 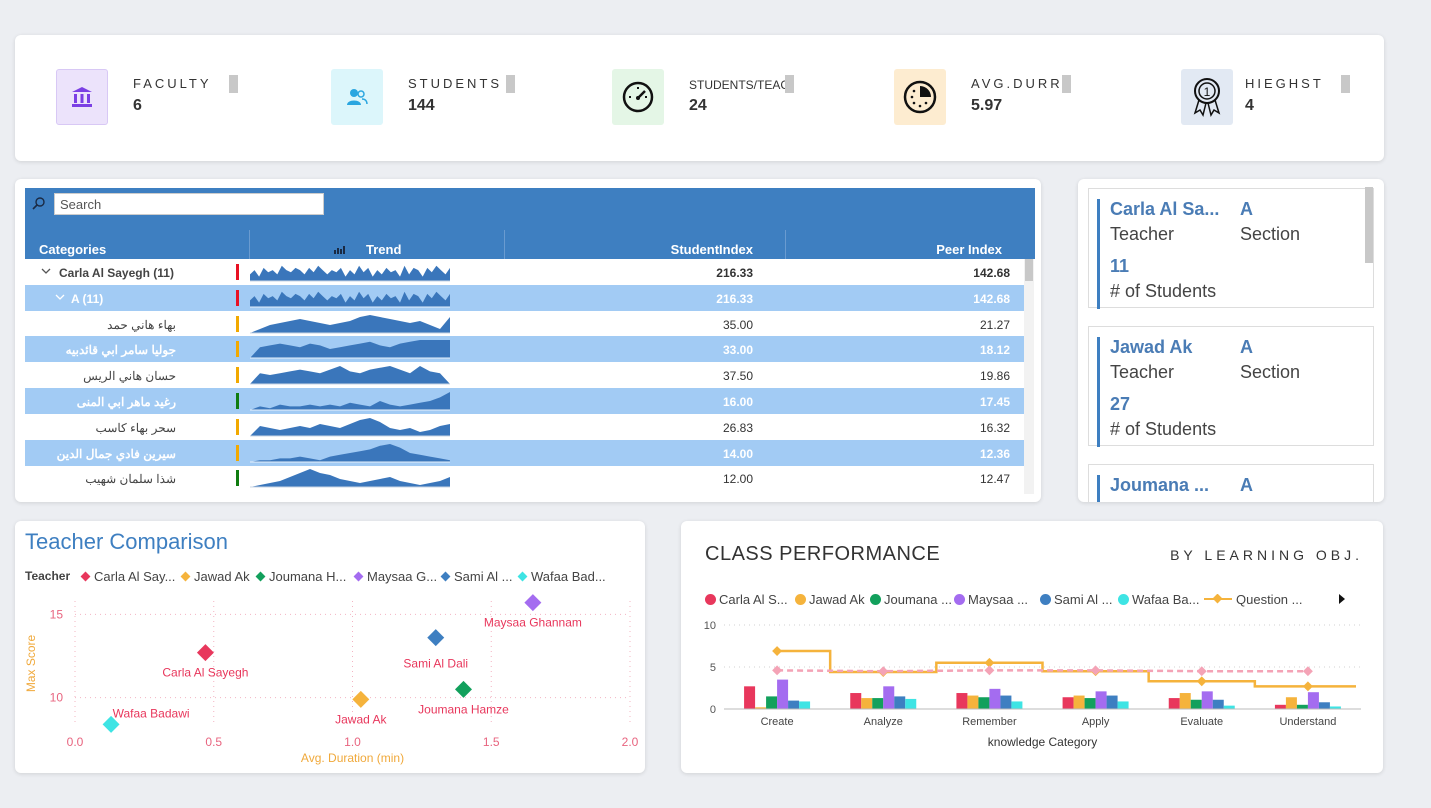 I want to click on column-header-student-index: StudentIndex, so click(x=712, y=249).